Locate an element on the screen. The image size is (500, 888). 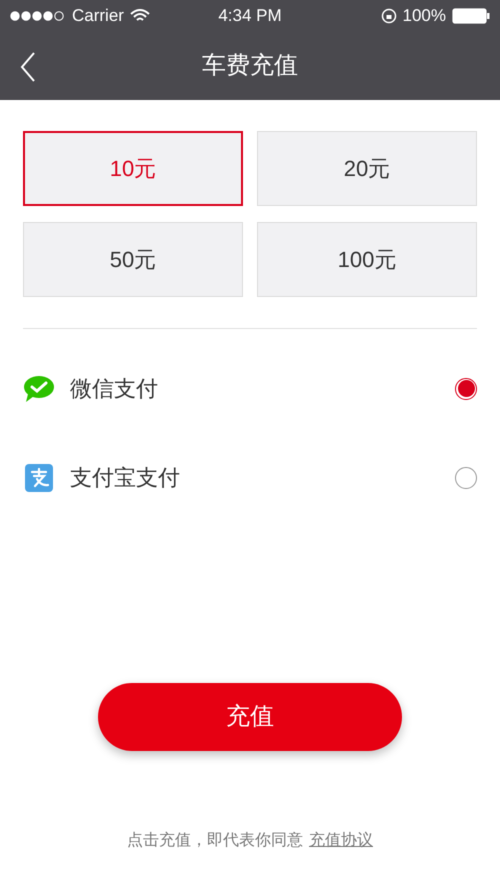
payment-method-label: 微信支付 is located at coordinates (114, 389).